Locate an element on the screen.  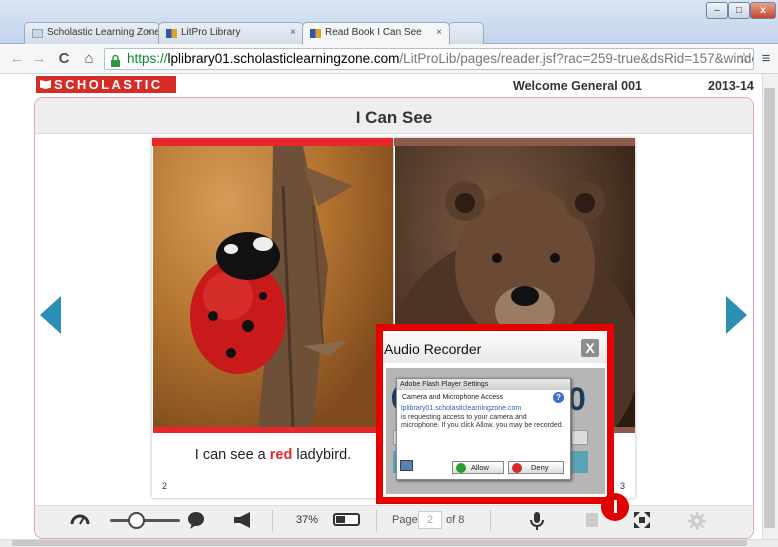
url-host: lplibrary01.scholasticlearningzone.com is located at coordinates (283, 58).